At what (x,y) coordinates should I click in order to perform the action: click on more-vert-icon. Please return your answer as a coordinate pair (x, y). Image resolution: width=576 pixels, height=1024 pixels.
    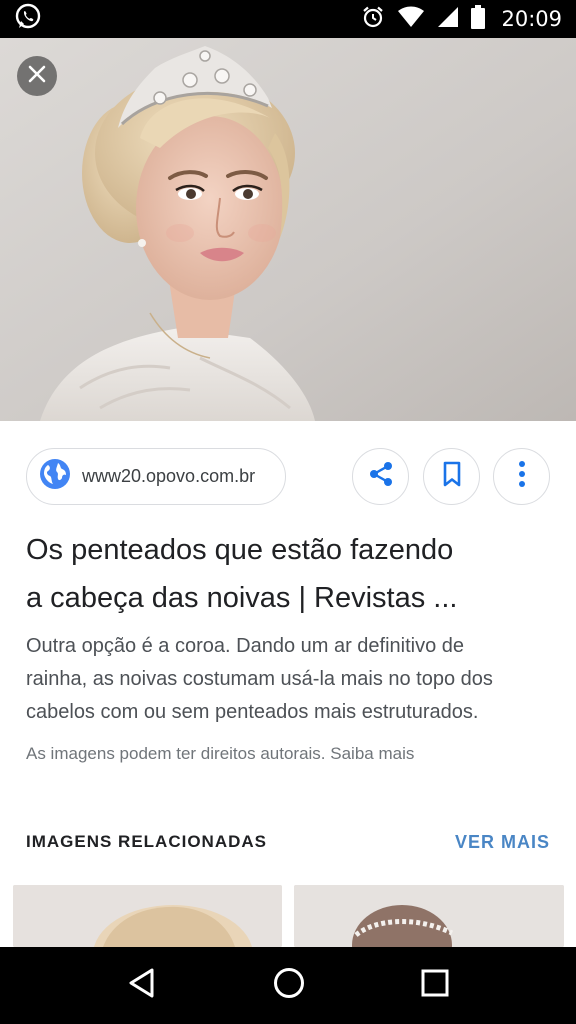
    Looking at the image, I should click on (522, 476).